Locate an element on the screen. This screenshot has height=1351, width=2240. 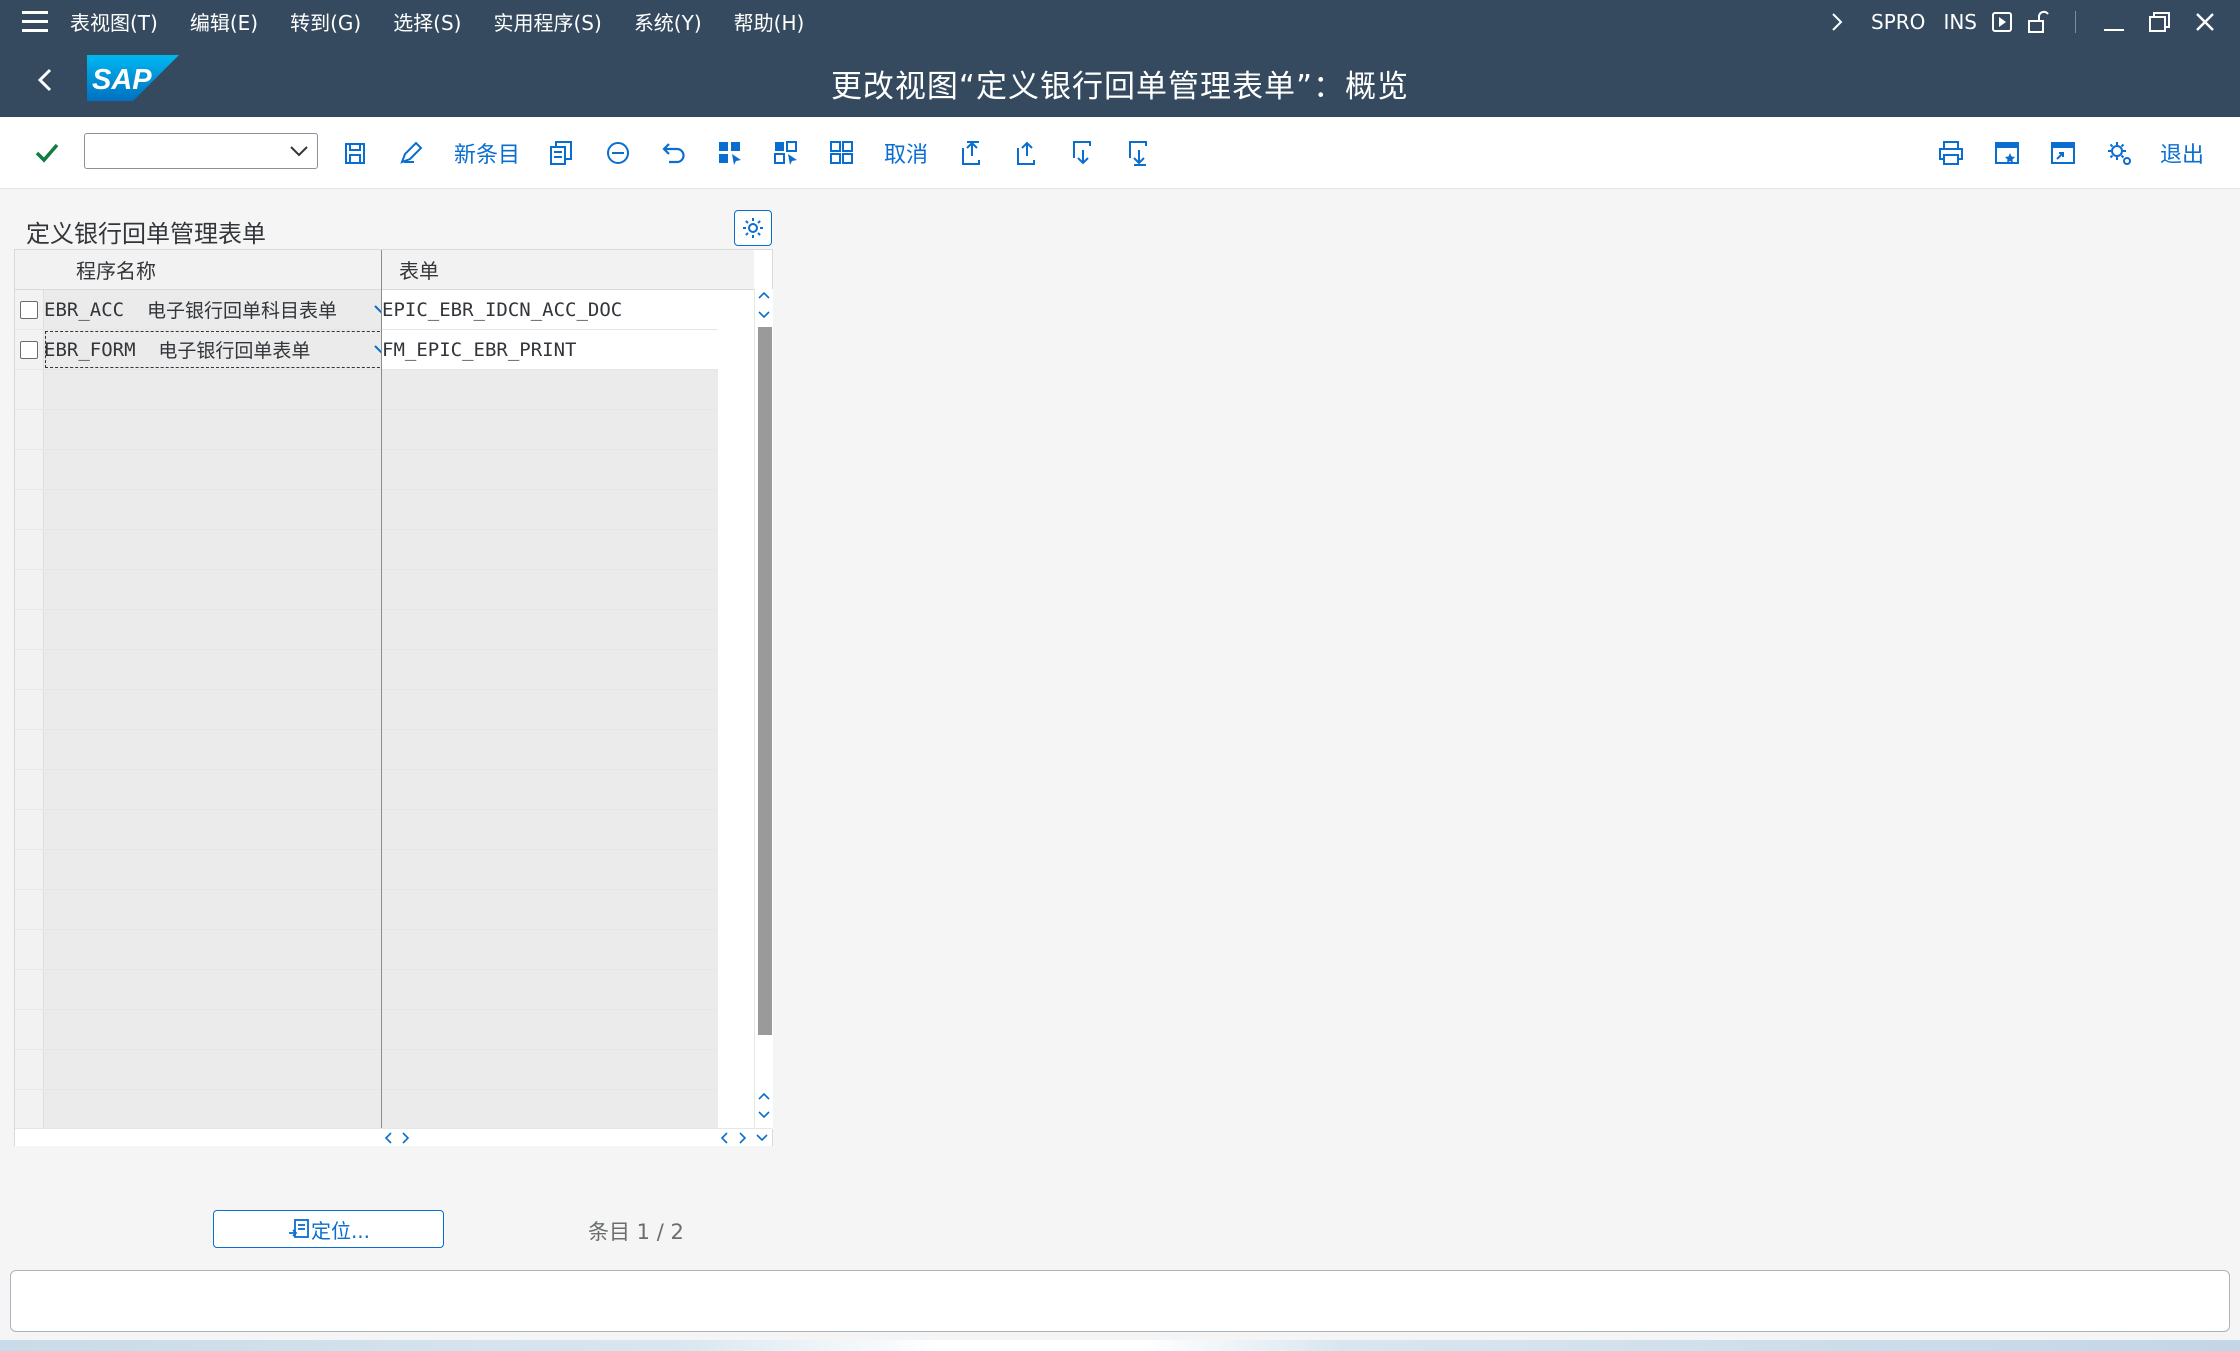
scroll-thumb is located at coordinates (765, 681).